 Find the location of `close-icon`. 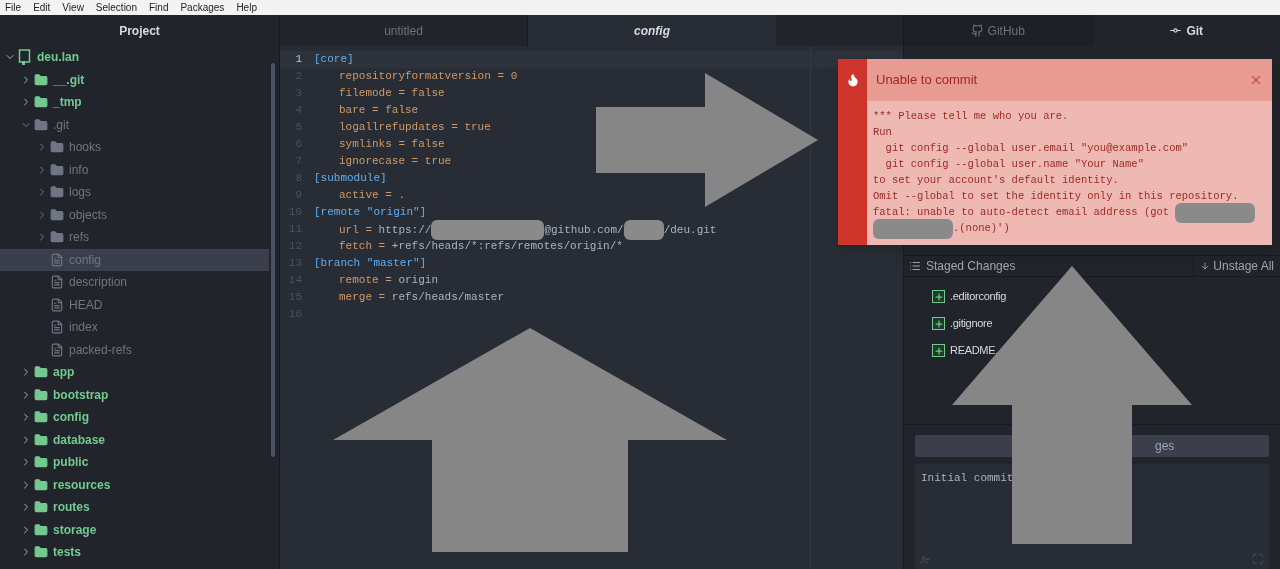

close-icon is located at coordinates (1256, 80).